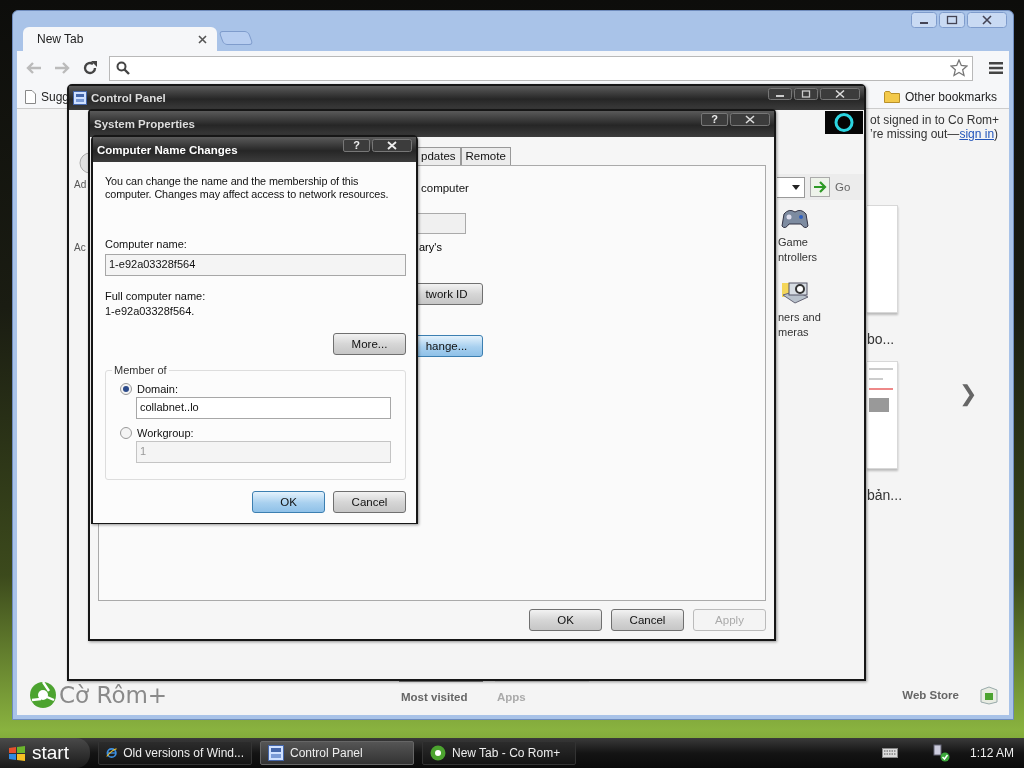 The width and height of the screenshot is (1024, 768). Describe the element at coordinates (255, 265) in the screenshot. I see `computer-name-field: 1-e92a03328f564` at that location.